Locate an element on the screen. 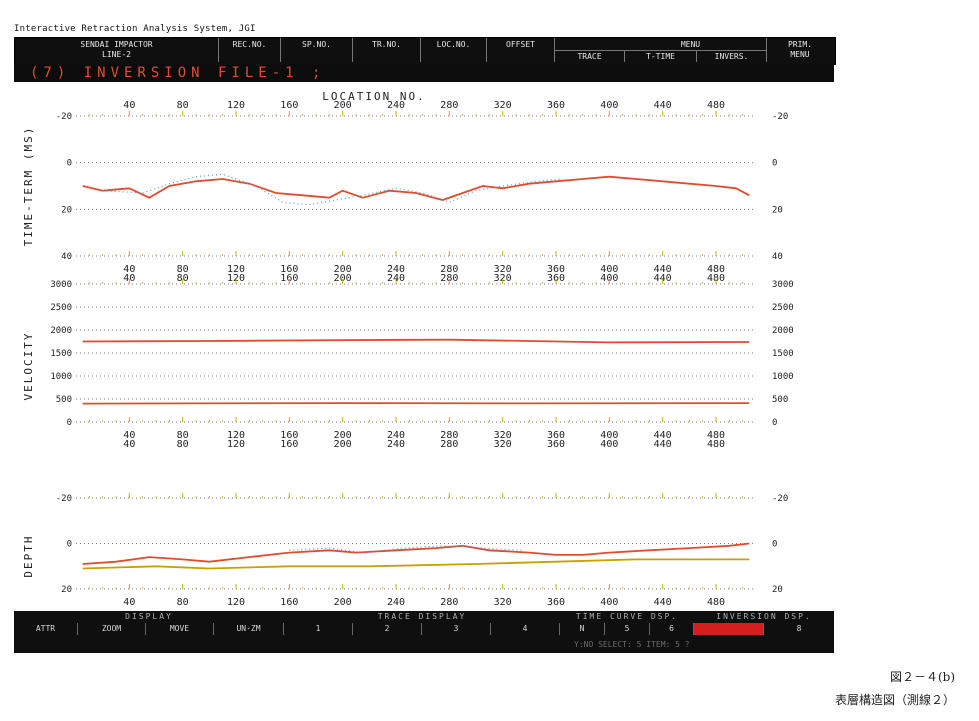 Image resolution: width=979 pixels, height=721 pixels. menu-label: MENU is located at coordinates (800, 54).